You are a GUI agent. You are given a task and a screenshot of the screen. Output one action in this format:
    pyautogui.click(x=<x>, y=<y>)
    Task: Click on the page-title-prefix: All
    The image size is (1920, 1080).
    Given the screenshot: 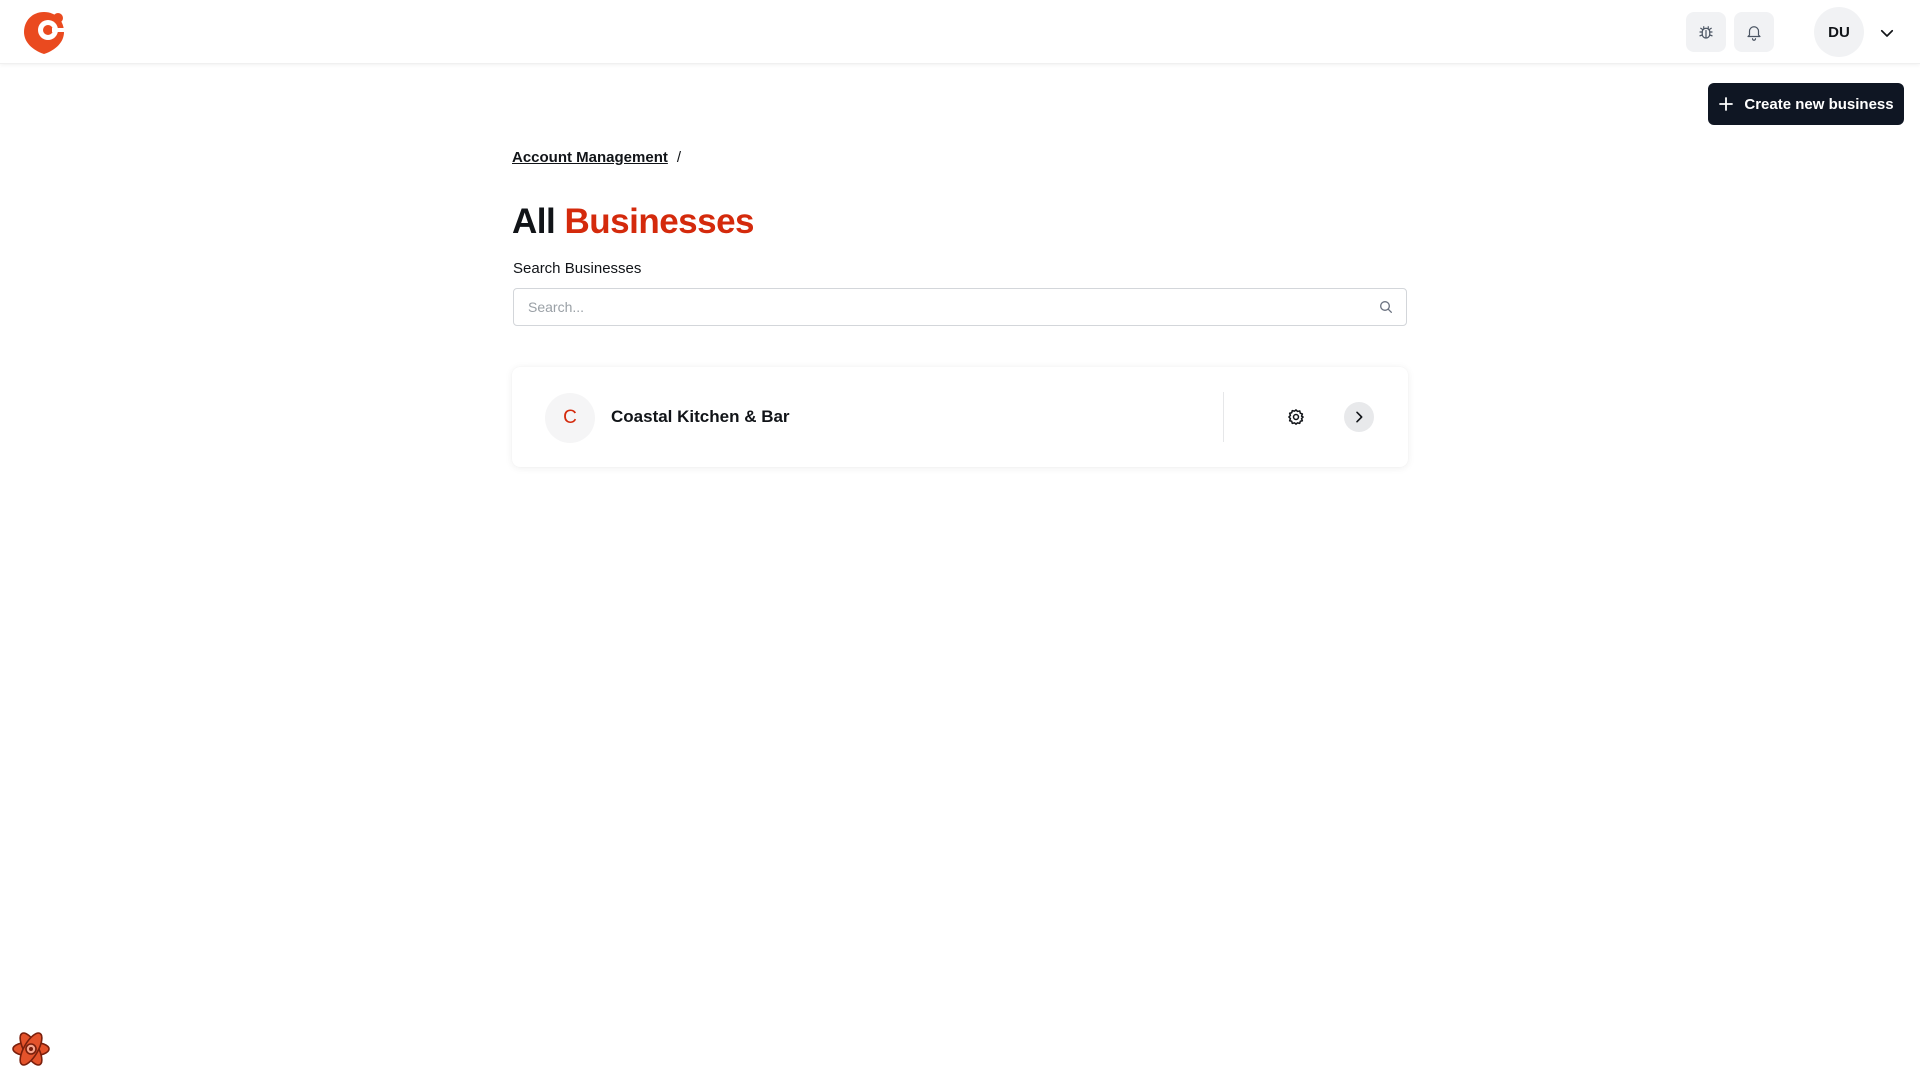 What is the action you would take?
    pyautogui.click(x=534, y=221)
    